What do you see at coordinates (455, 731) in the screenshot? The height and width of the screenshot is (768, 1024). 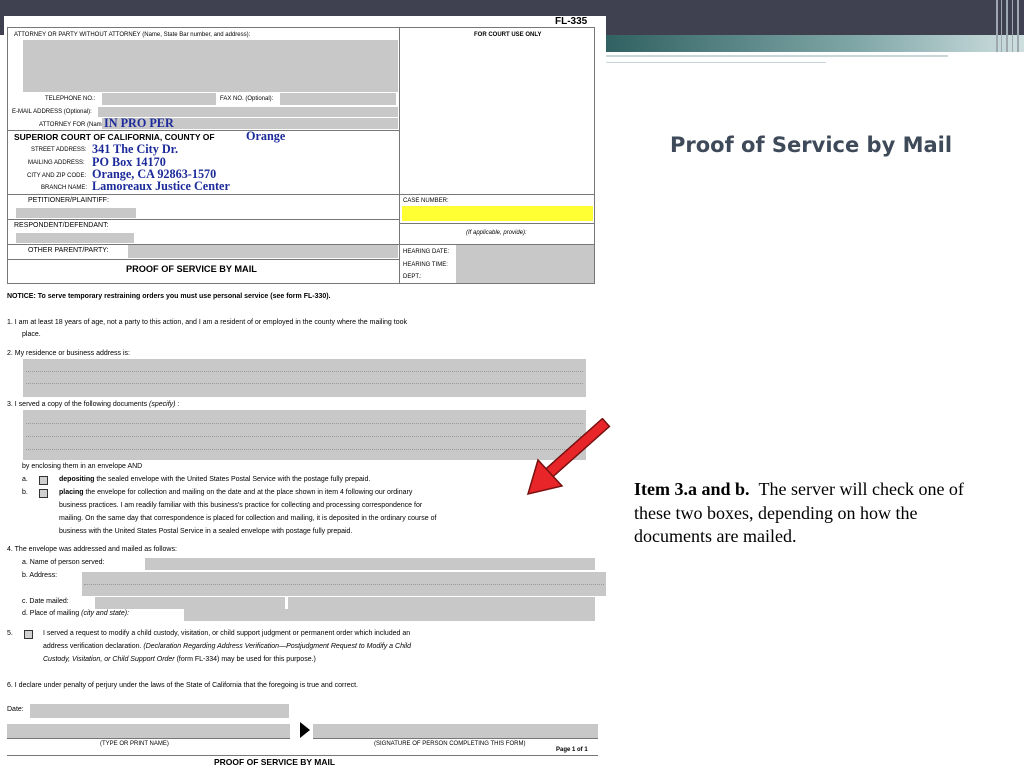 I see `signature-field` at bounding box center [455, 731].